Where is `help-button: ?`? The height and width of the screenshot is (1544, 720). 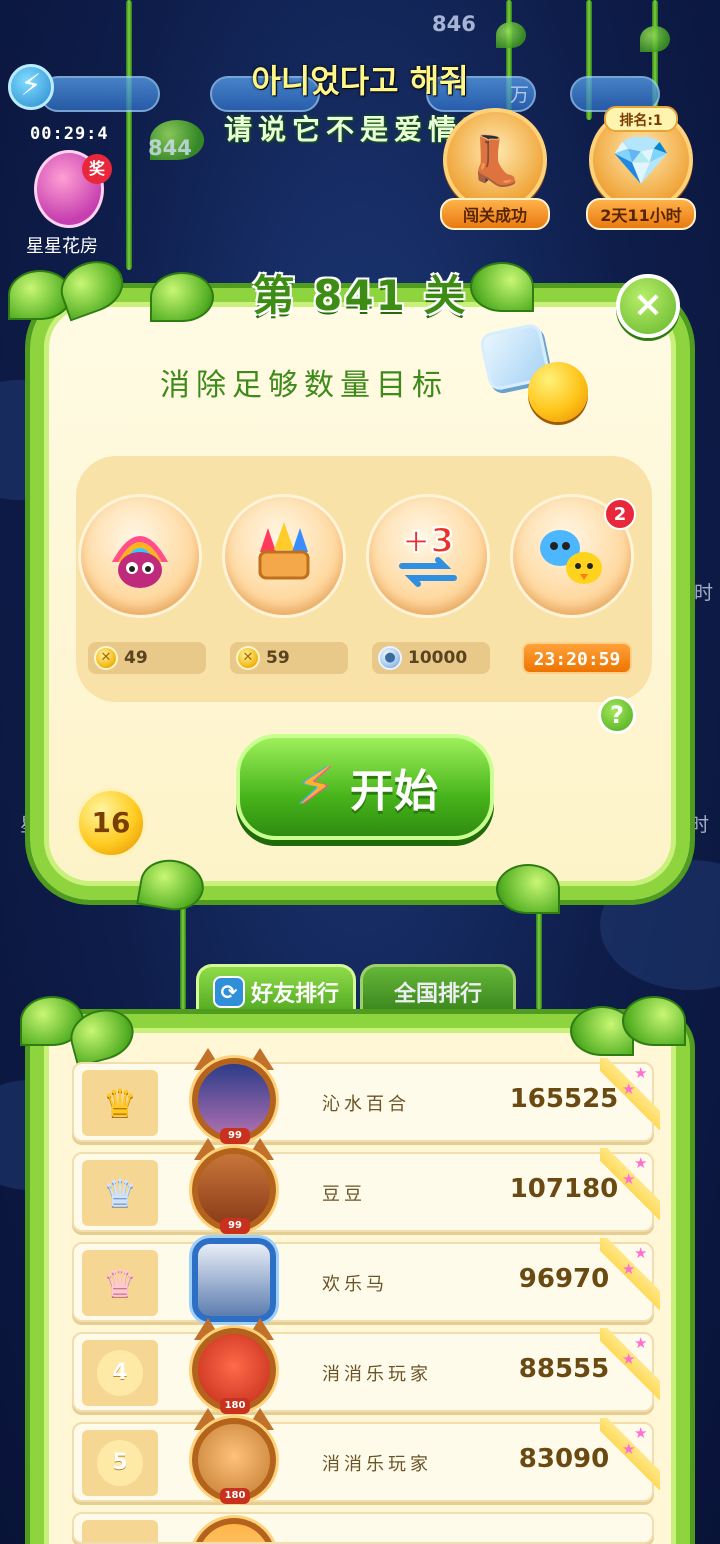 help-button: ? is located at coordinates (617, 715).